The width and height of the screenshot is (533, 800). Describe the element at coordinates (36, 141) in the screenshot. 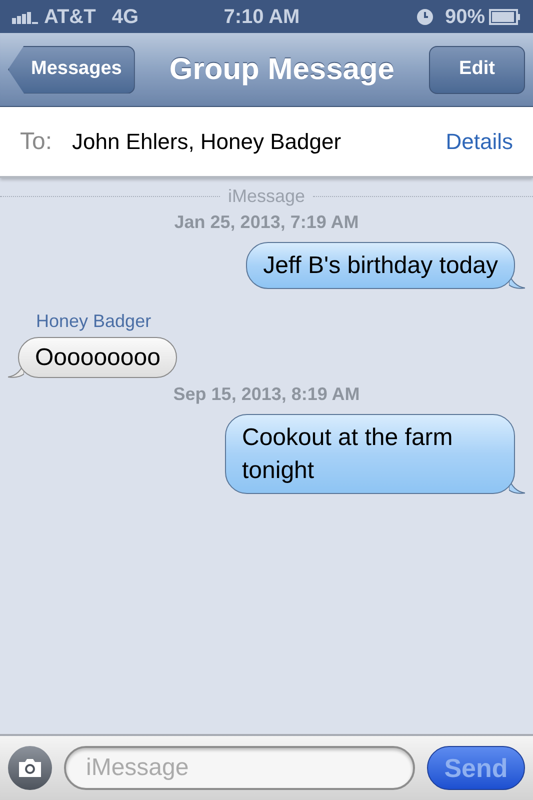

I see `to-label: To:` at that location.